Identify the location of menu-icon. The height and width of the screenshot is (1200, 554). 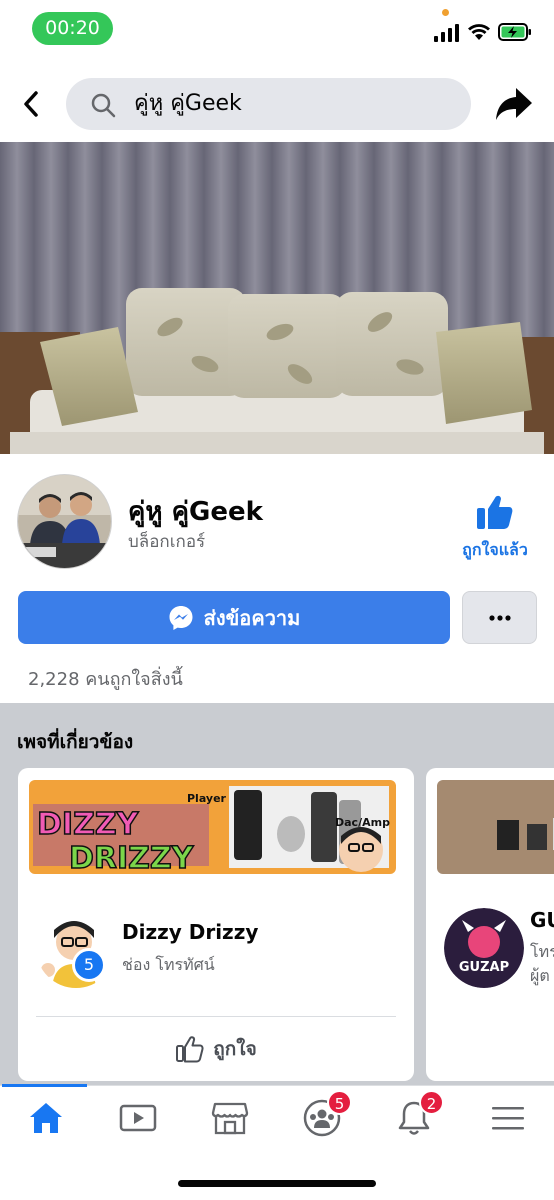
(508, 1118).